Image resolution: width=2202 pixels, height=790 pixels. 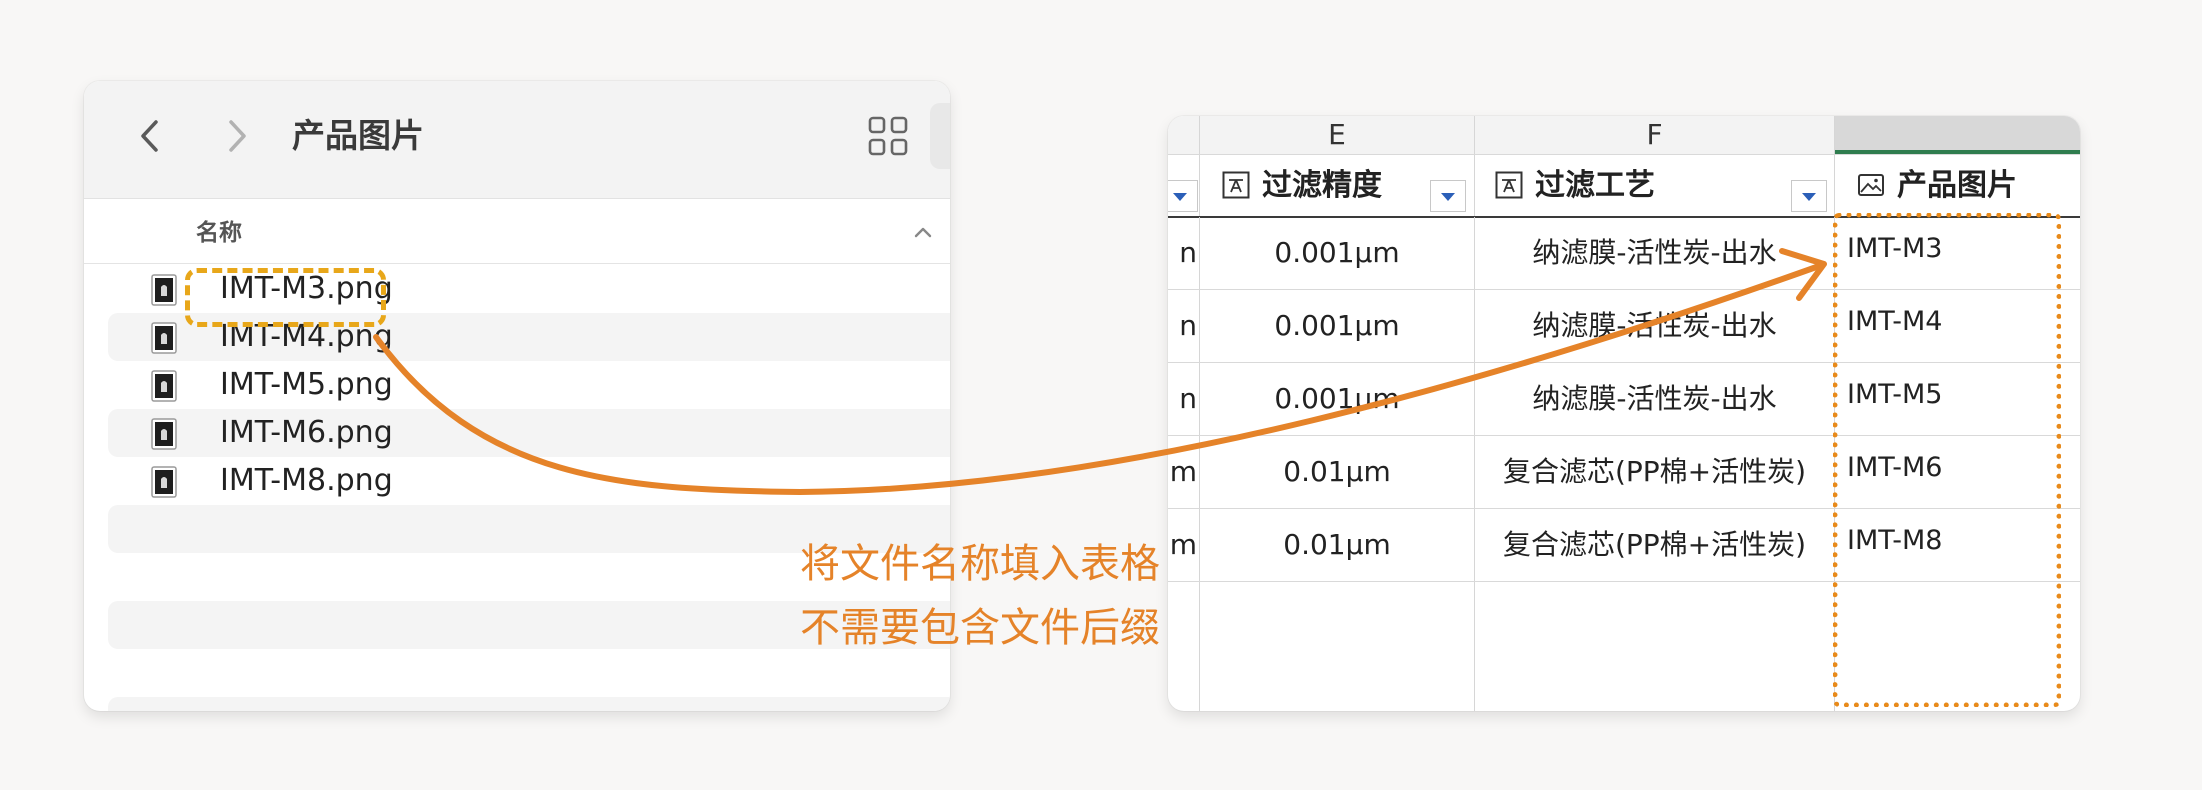 I want to click on filter-dropdown-e, so click(x=1448, y=196).